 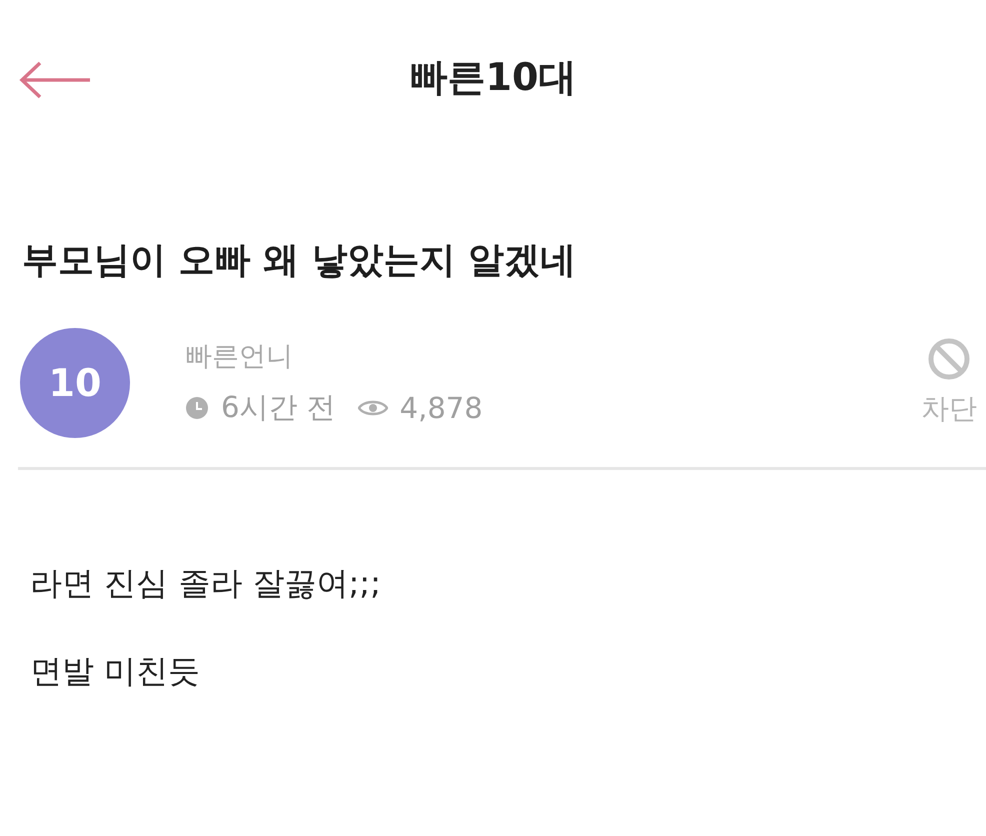 I want to click on eye-icon, so click(x=373, y=408).